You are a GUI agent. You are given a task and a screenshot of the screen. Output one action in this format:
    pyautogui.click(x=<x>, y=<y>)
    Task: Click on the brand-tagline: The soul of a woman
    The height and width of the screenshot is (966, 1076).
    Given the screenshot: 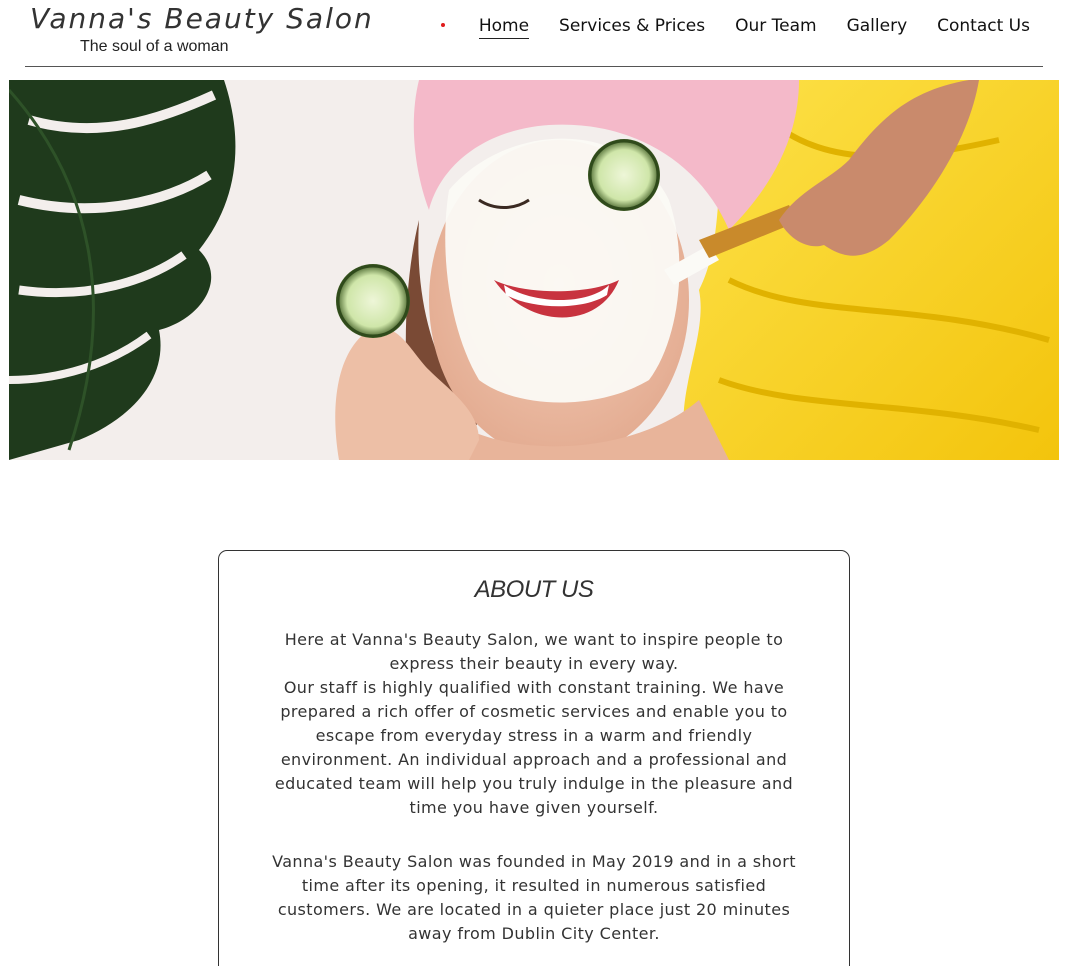 What is the action you would take?
    pyautogui.click(x=154, y=46)
    